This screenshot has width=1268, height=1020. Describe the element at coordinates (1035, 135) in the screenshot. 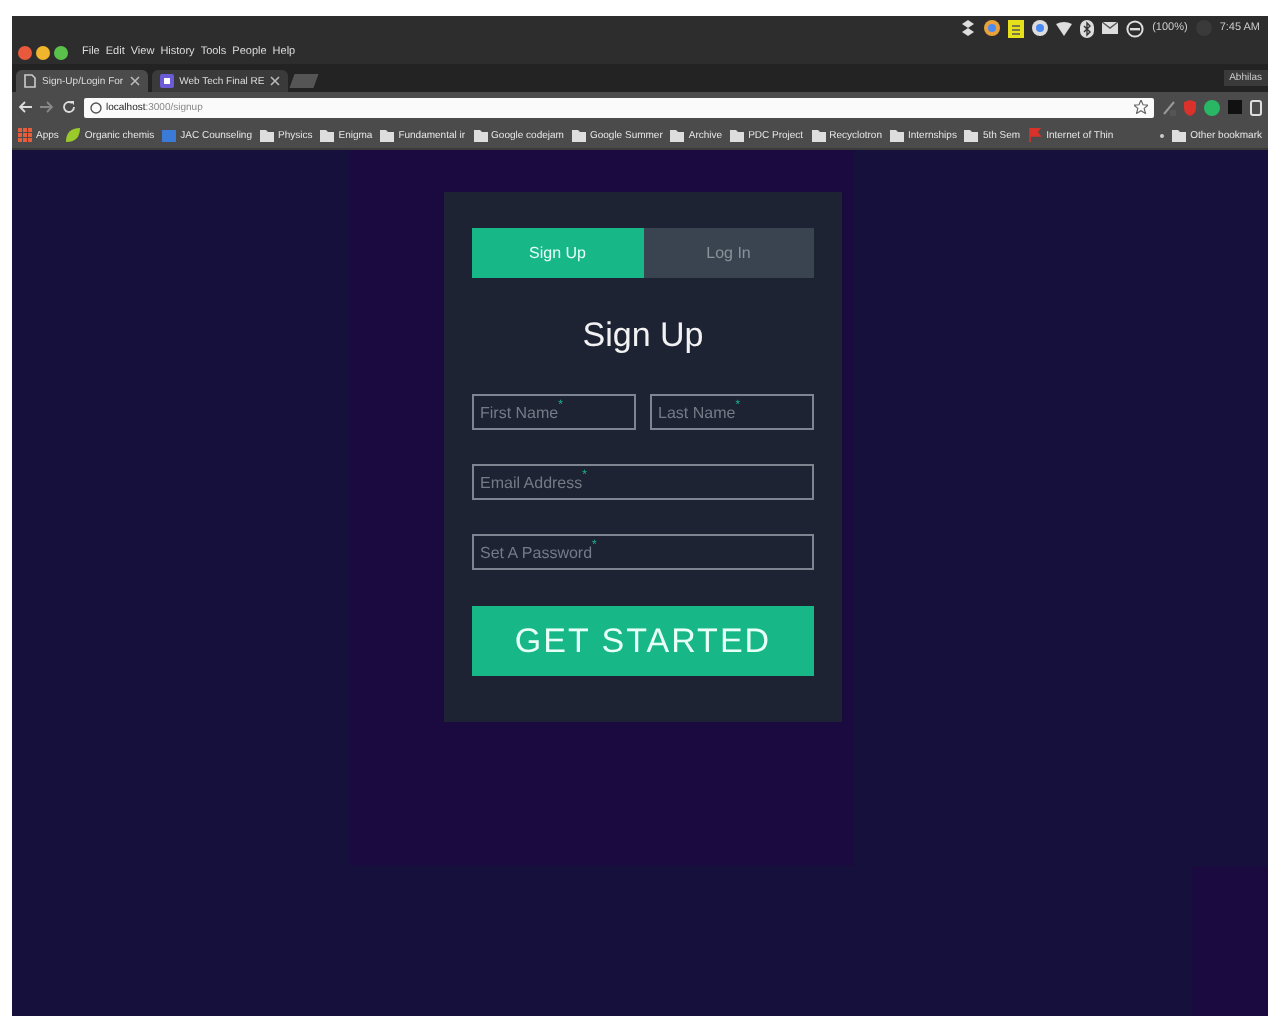

I see `flag-icon` at that location.